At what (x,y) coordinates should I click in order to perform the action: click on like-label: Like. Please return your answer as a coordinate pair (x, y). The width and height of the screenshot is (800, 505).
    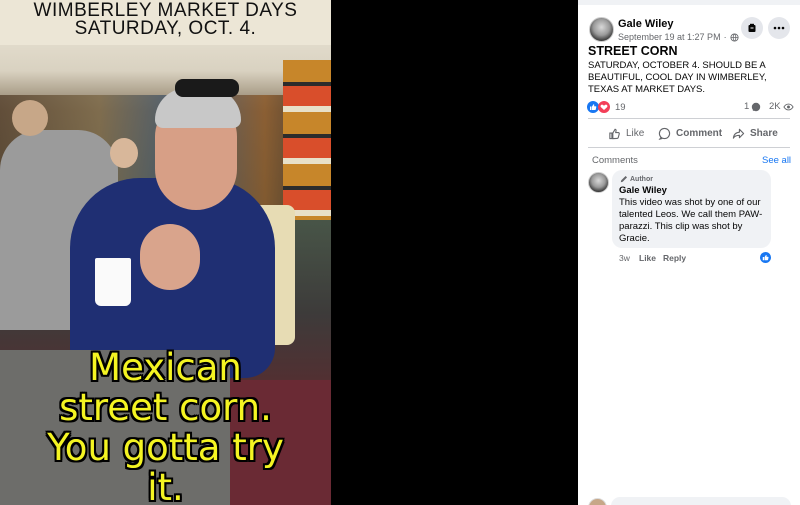
    Looking at the image, I should click on (635, 133).